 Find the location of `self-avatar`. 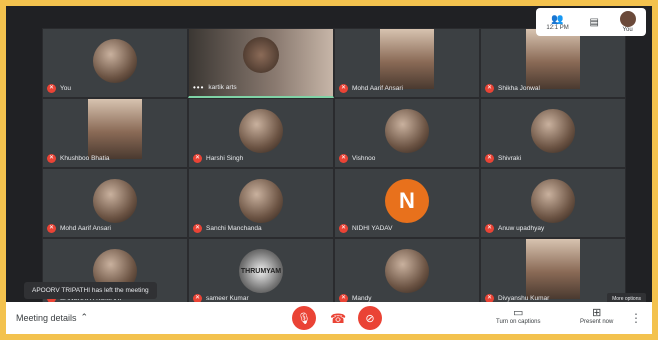

self-avatar is located at coordinates (627, 19).